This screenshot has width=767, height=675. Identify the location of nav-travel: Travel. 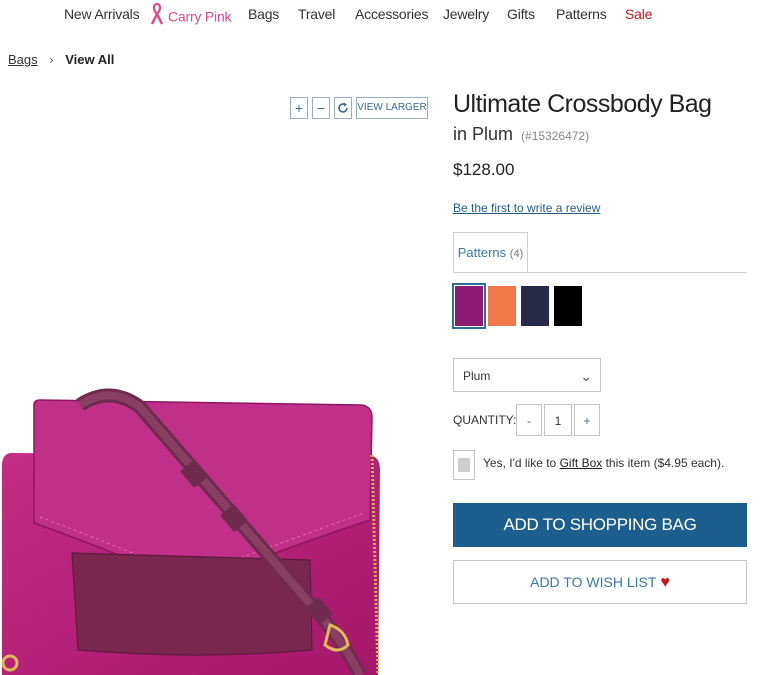
(316, 14).